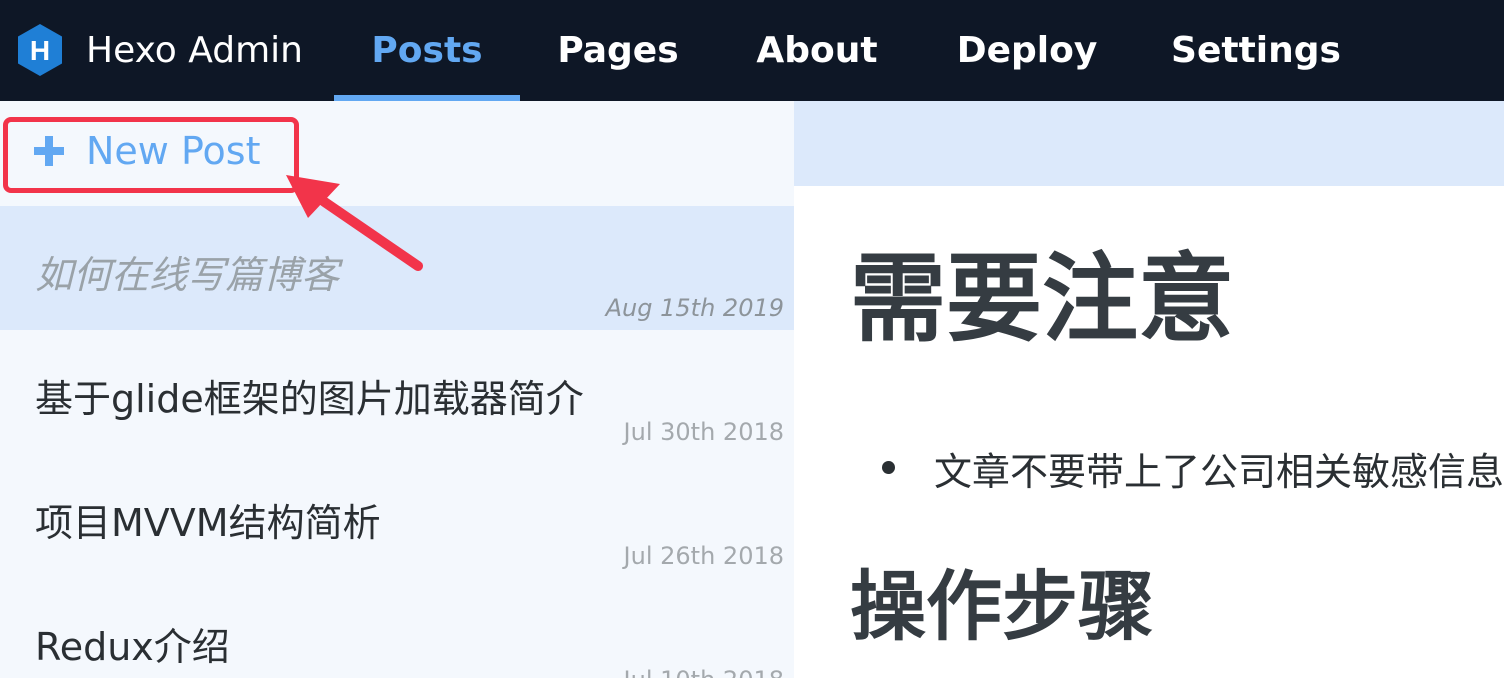 The height and width of the screenshot is (678, 1504). I want to click on tab-about: About, so click(817, 50).